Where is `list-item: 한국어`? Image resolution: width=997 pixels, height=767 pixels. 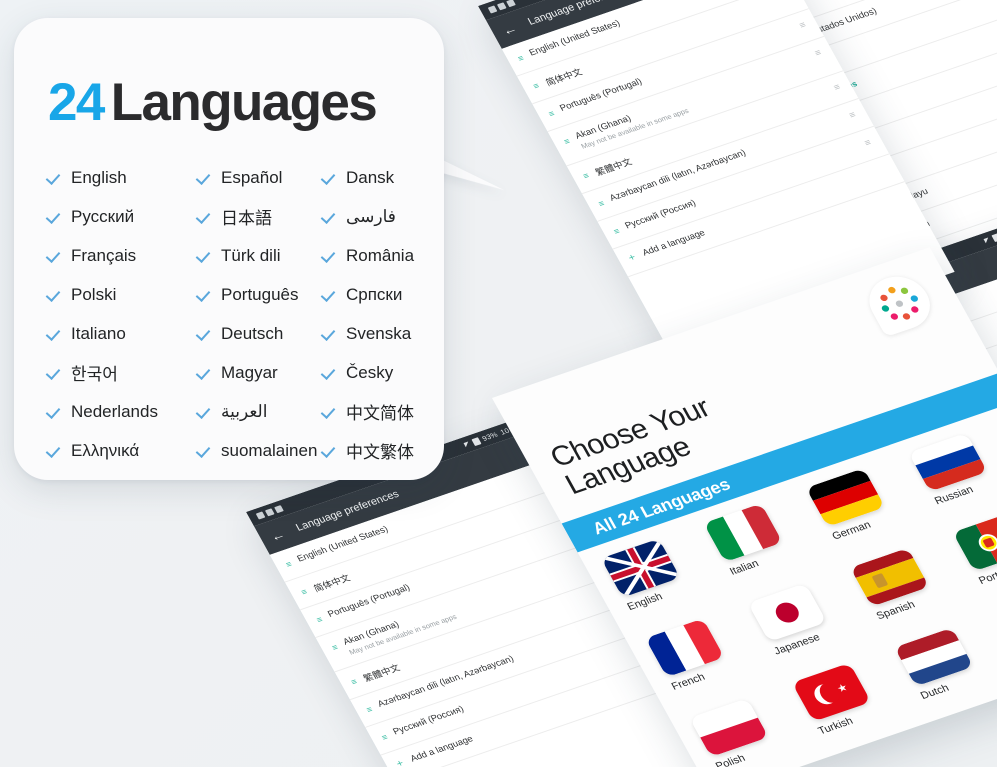 list-item: 한국어 is located at coordinates (123, 372).